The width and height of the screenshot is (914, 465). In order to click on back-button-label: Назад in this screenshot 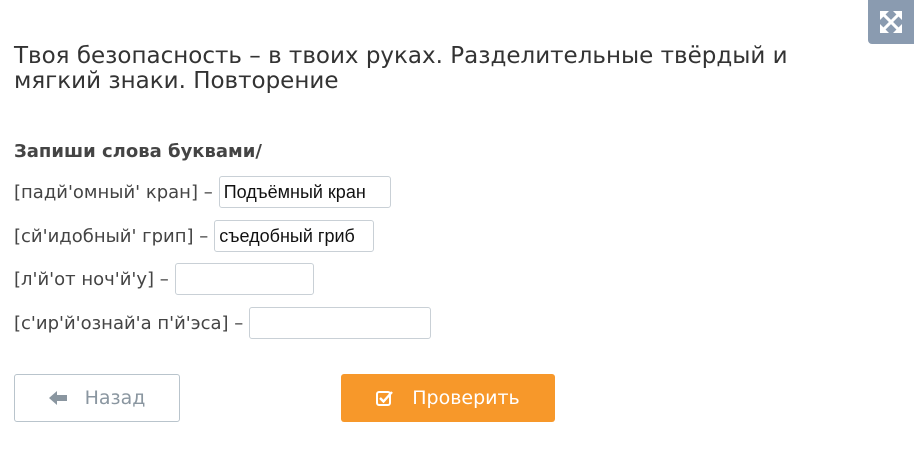, I will do `click(115, 398)`.